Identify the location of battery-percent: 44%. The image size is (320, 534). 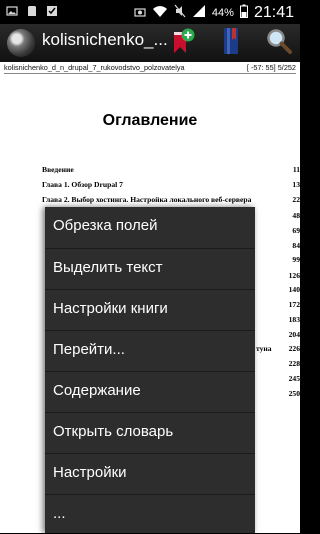
(222, 12).